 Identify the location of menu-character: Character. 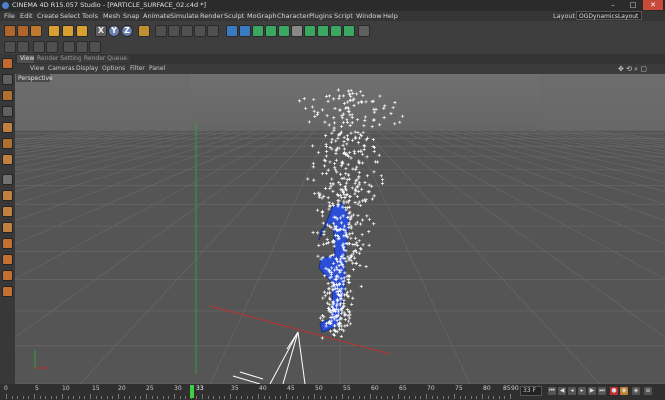
(293, 16).